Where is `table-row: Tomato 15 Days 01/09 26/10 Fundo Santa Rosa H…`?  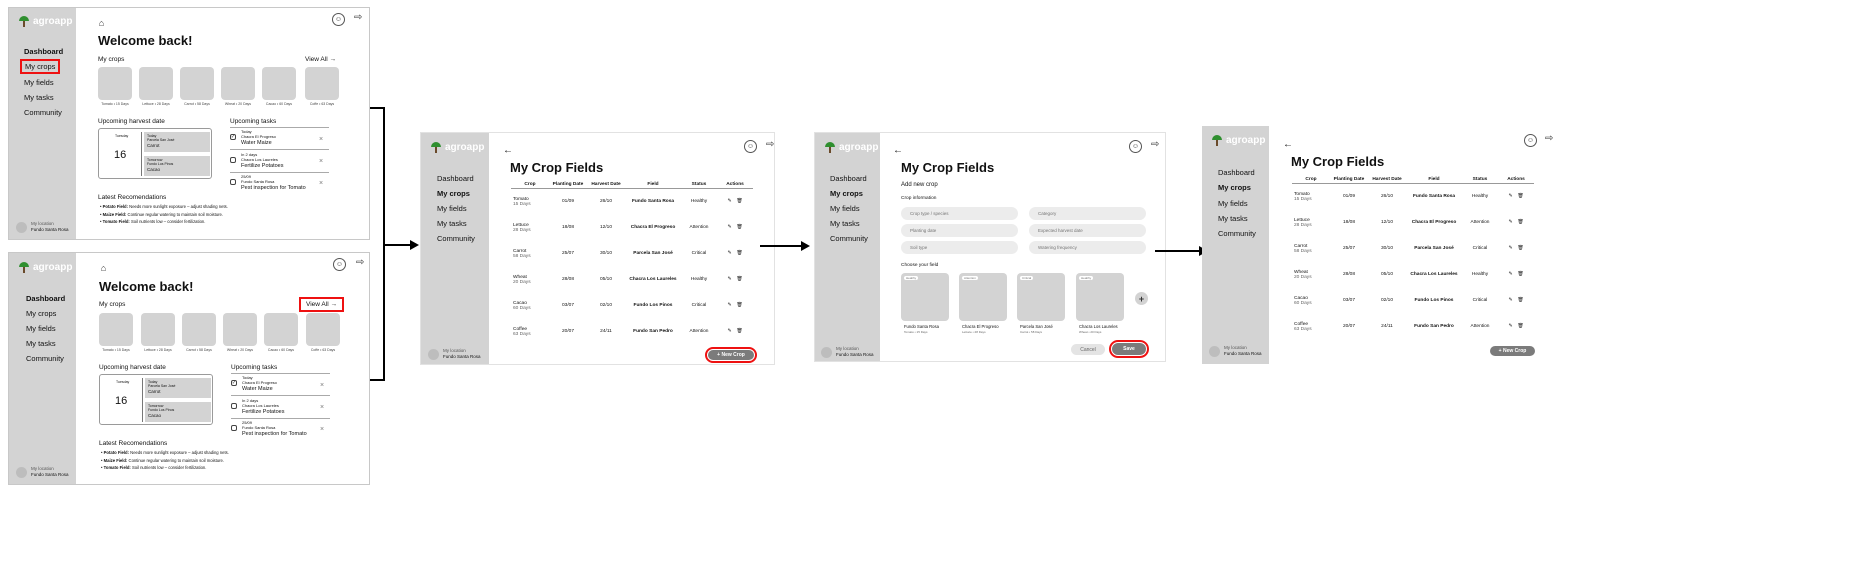
table-row: Tomato 15 Days 01/09 26/10 Fundo Santa Rosa H… is located at coordinates (632, 202).